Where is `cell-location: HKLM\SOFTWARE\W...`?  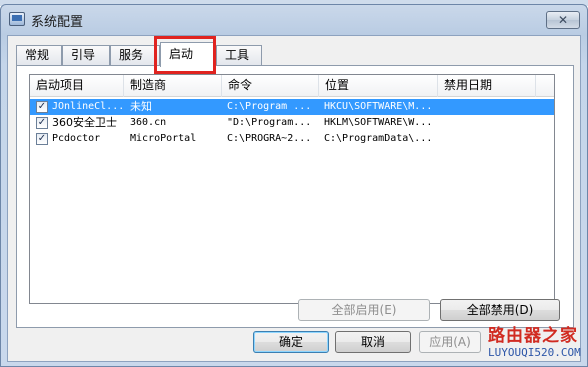
cell-location: HKLM\SOFTWARE\W... is located at coordinates (378, 122).